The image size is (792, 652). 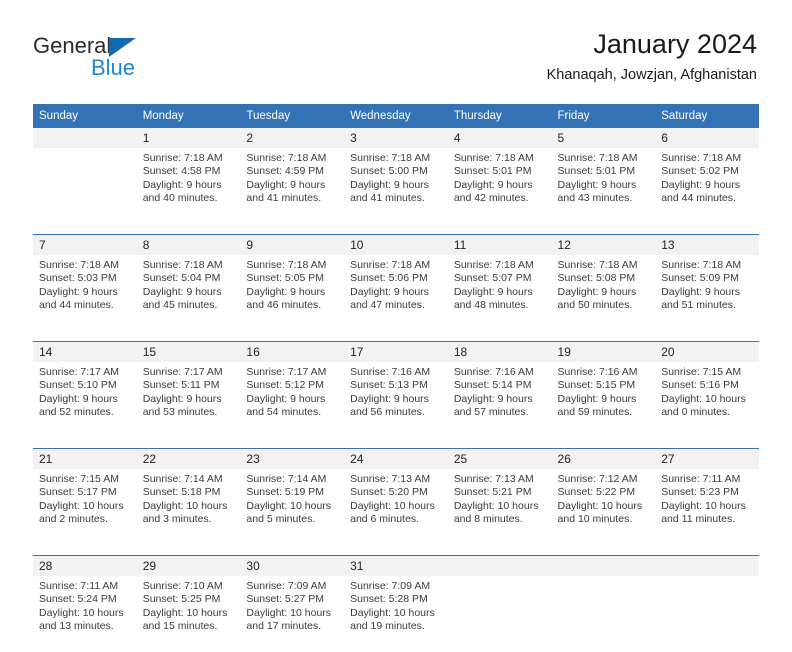 I want to click on day-number: 20, so click(x=707, y=351).